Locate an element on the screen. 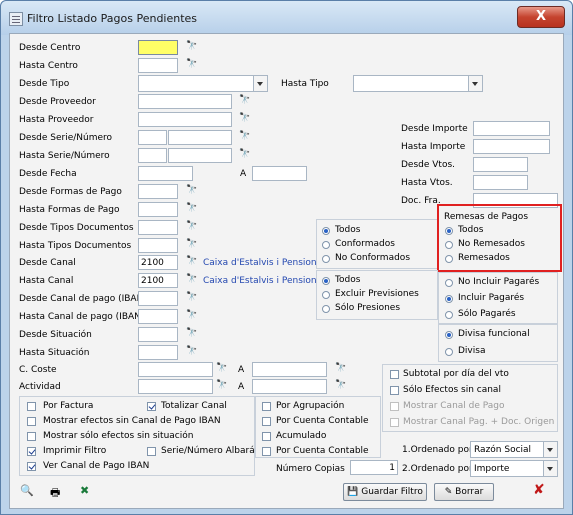  radio-conformados-label: Conformados is located at coordinates (365, 244).